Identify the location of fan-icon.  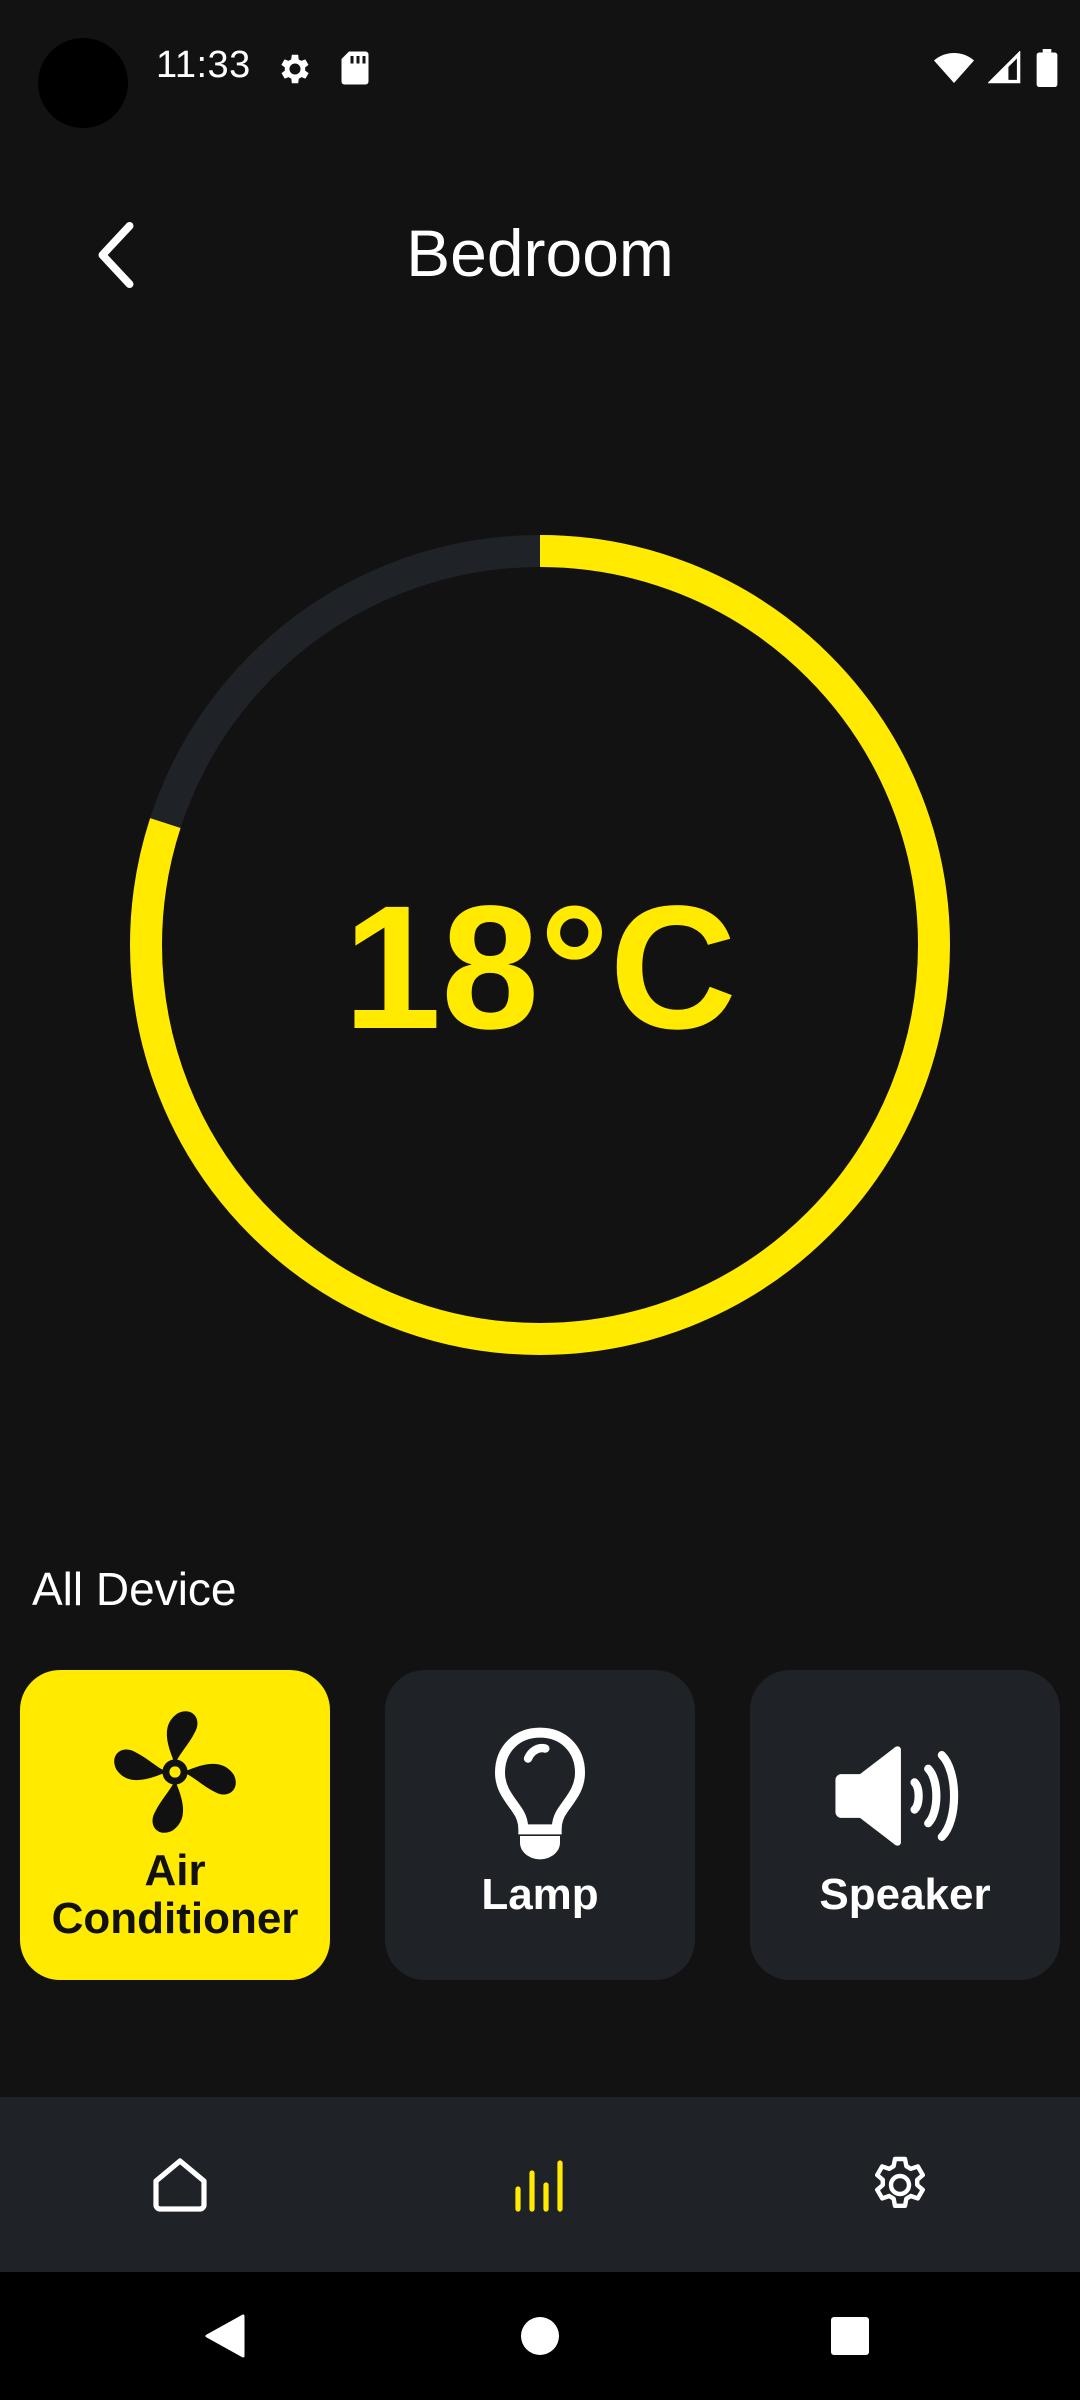
(175, 1772).